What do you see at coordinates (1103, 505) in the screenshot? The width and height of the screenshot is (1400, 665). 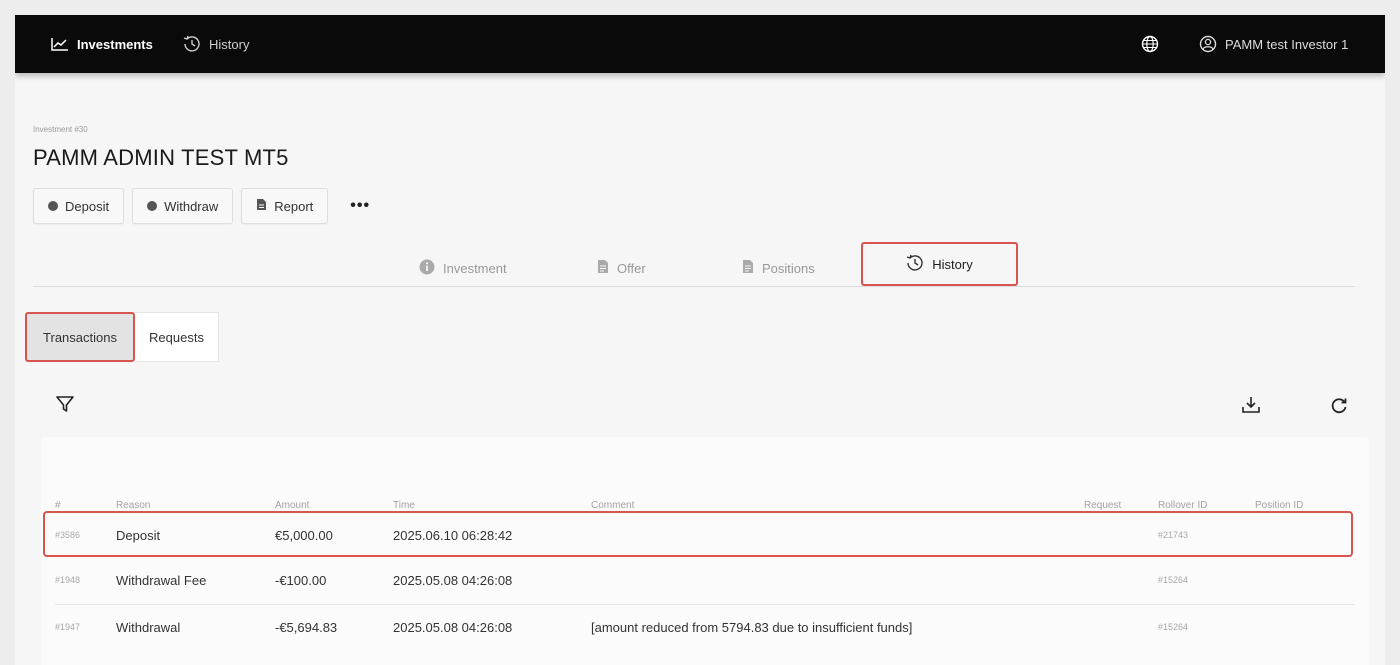 I see `column-header: Request` at bounding box center [1103, 505].